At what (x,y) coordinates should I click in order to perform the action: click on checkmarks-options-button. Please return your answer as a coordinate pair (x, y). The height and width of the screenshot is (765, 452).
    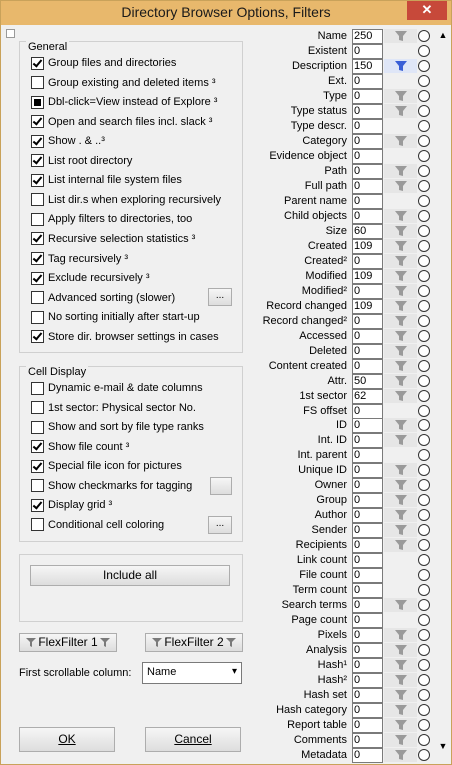
    Looking at the image, I should click on (221, 486).